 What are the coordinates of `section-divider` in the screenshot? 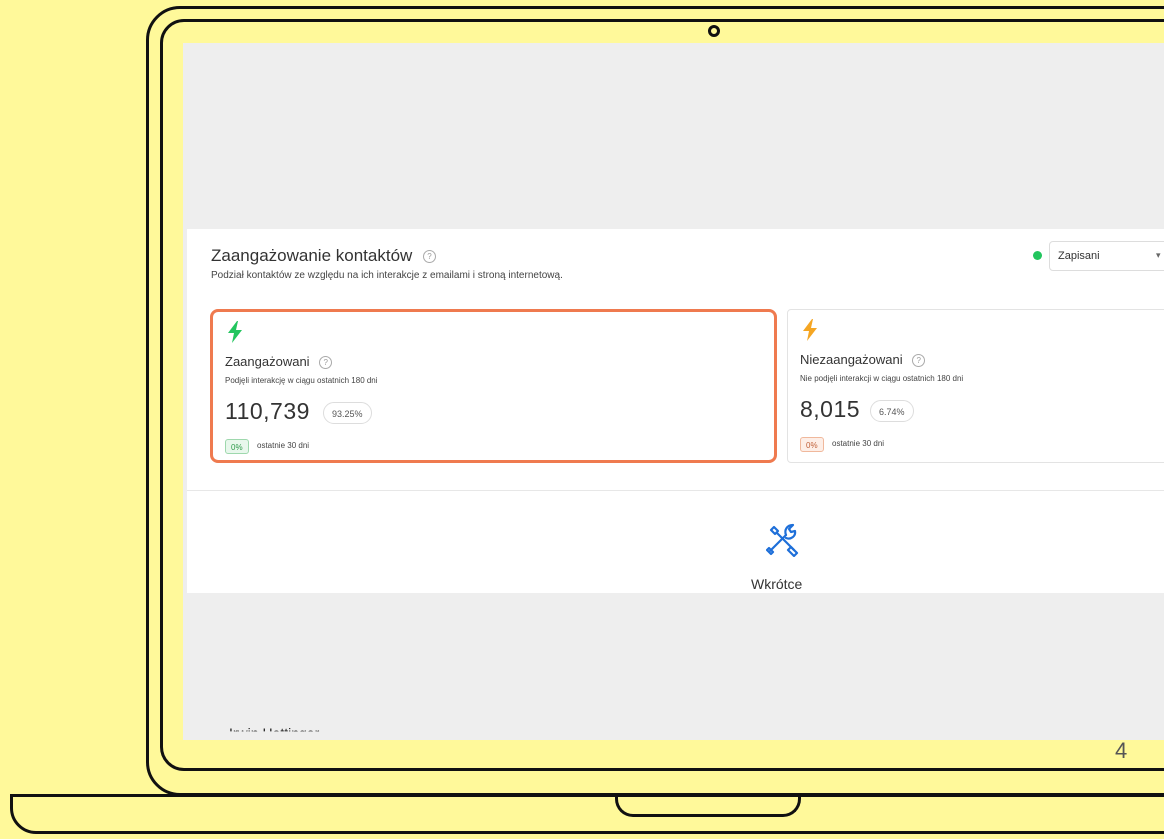 It's located at (675, 490).